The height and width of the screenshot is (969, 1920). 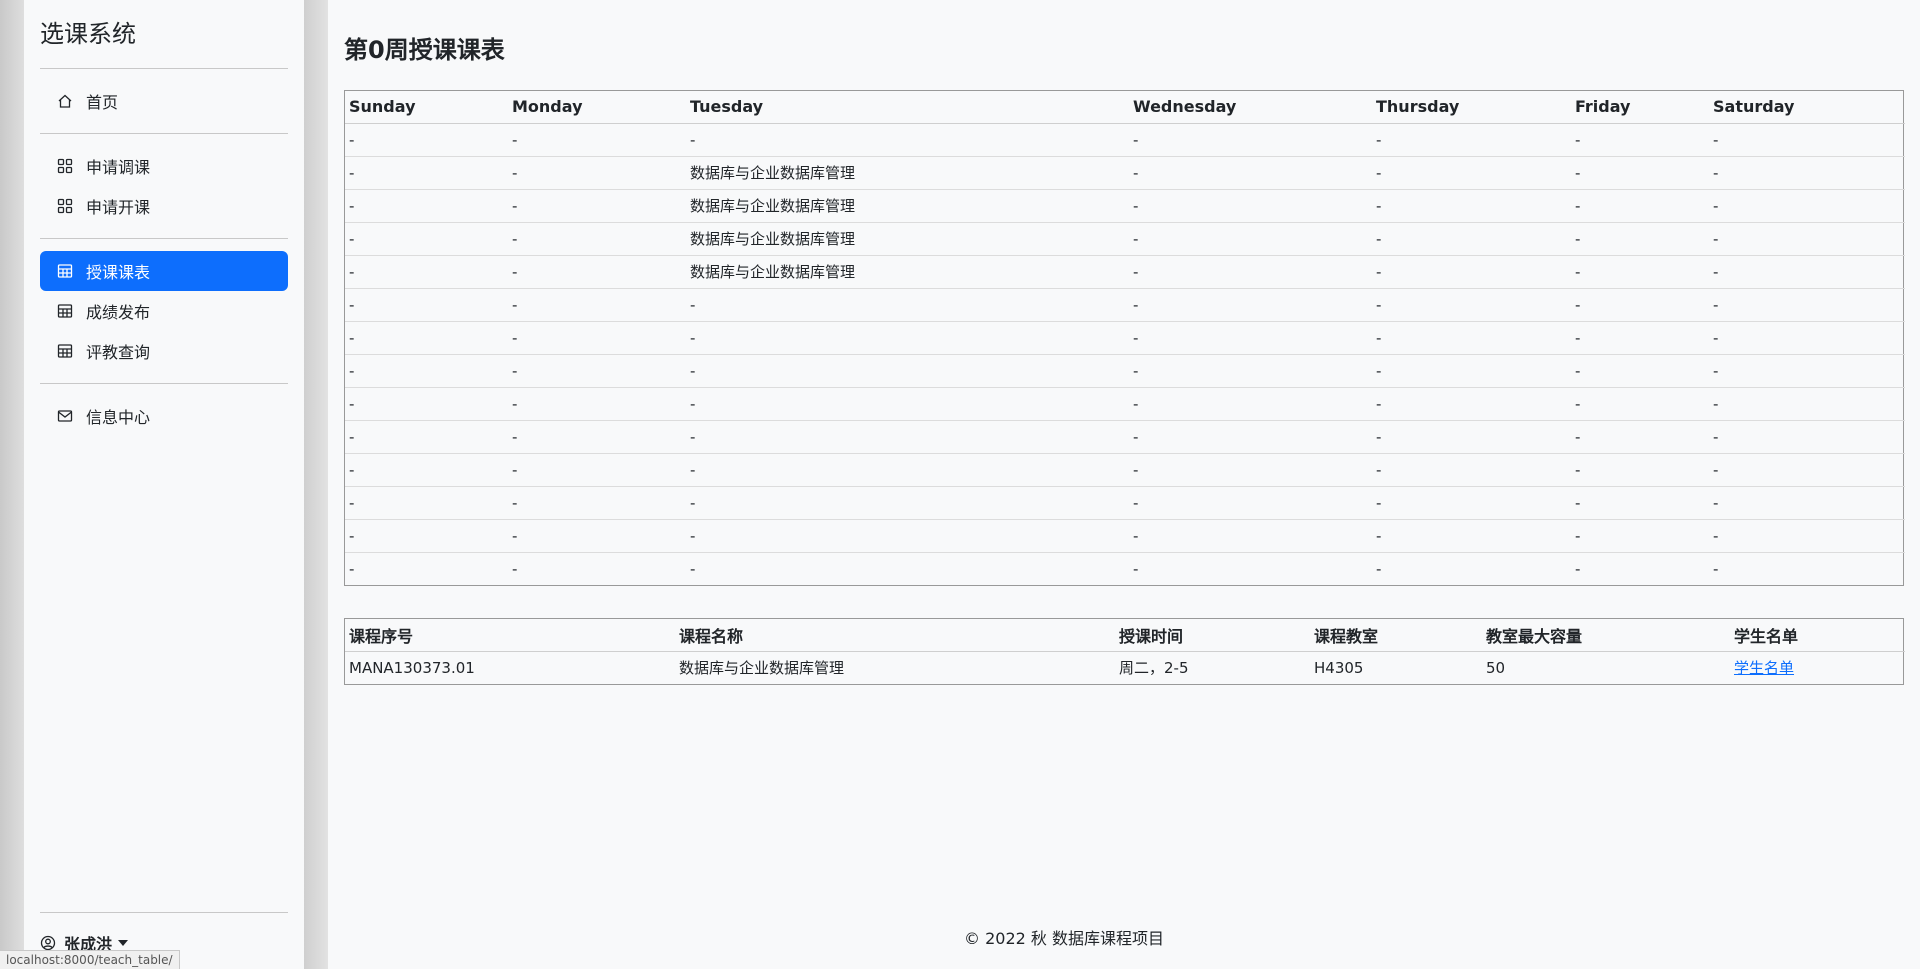 I want to click on nav-group-teaching: 授课课表 成绩发布 评教查询, so click(x=164, y=311).